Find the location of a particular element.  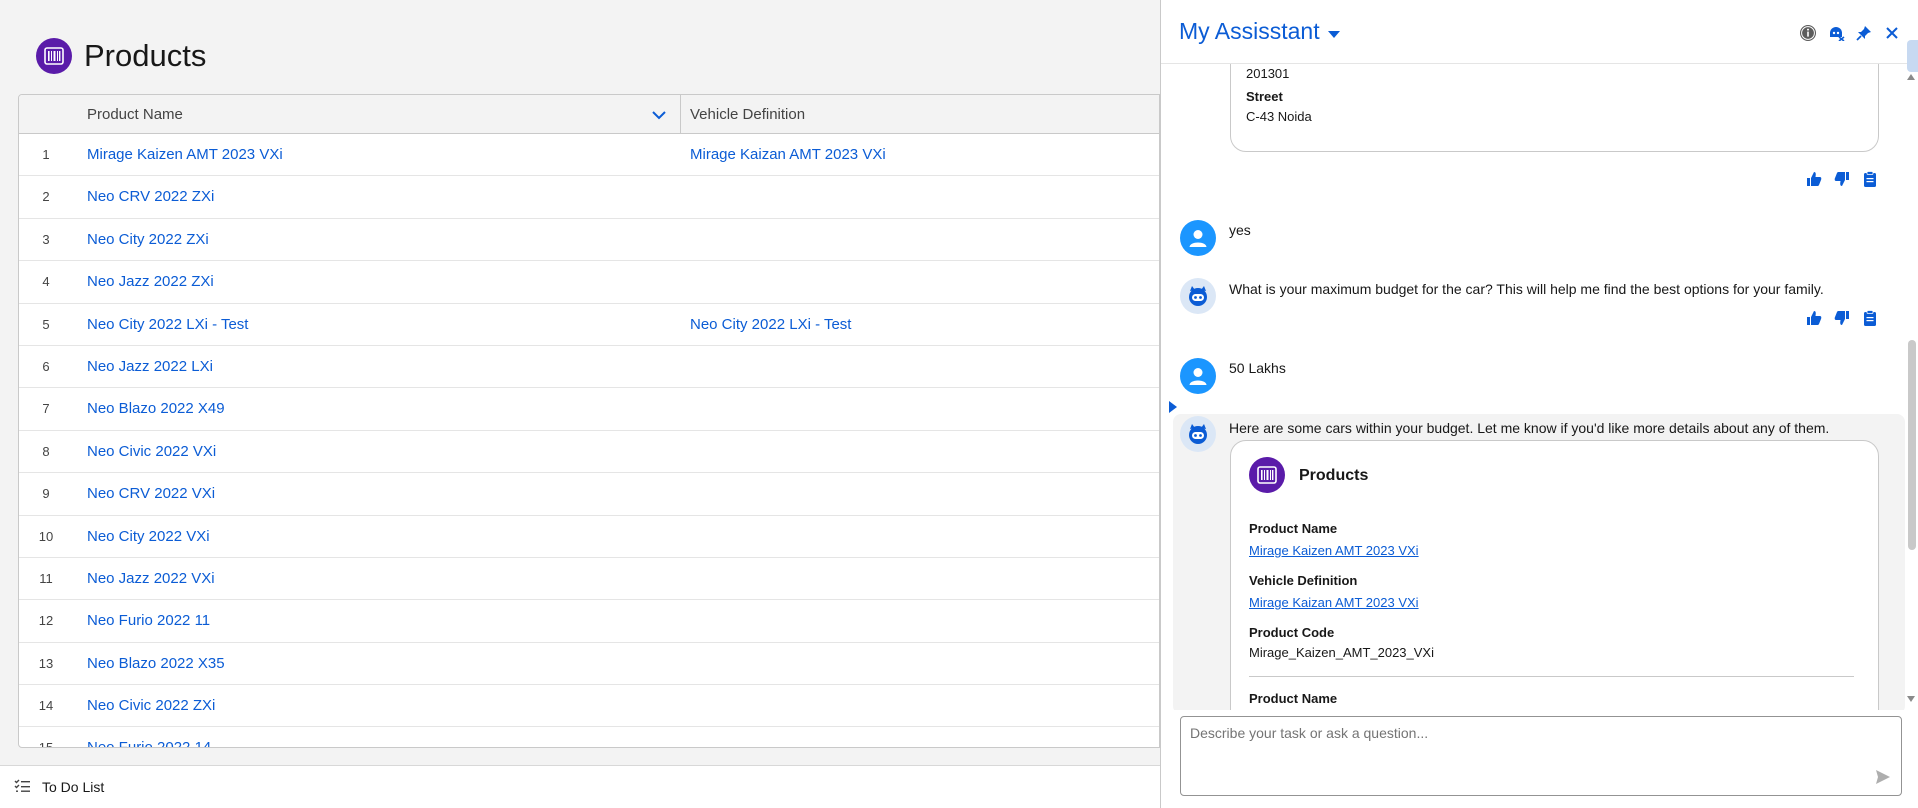

row-number: 9 is located at coordinates (46, 494).